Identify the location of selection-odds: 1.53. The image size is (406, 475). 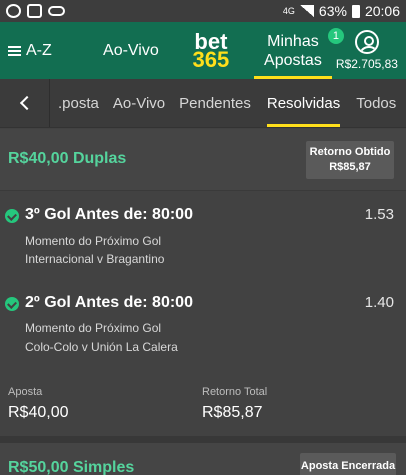
(379, 214).